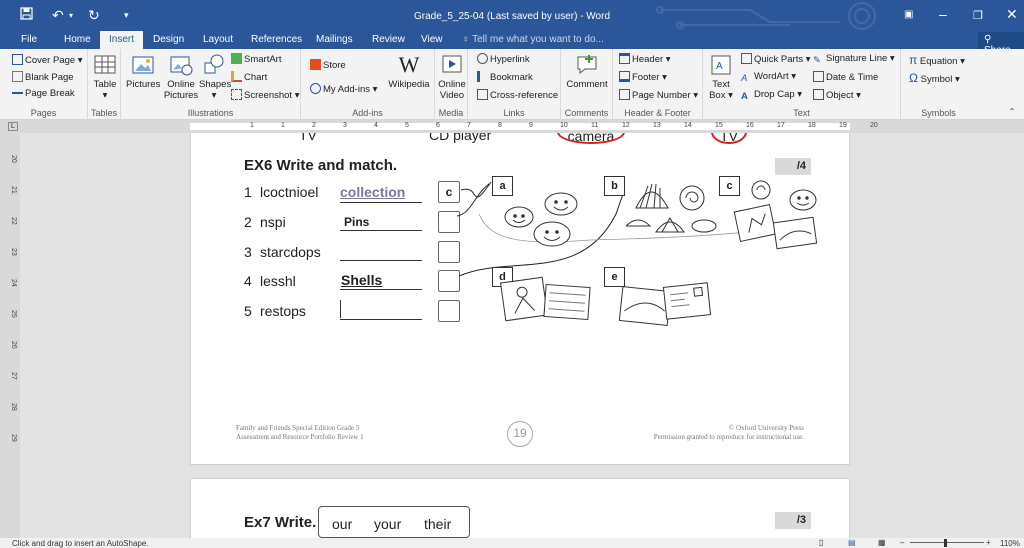 The width and height of the screenshot is (1024, 548). I want to click on bookmark-button: Bookmark, so click(505, 77).